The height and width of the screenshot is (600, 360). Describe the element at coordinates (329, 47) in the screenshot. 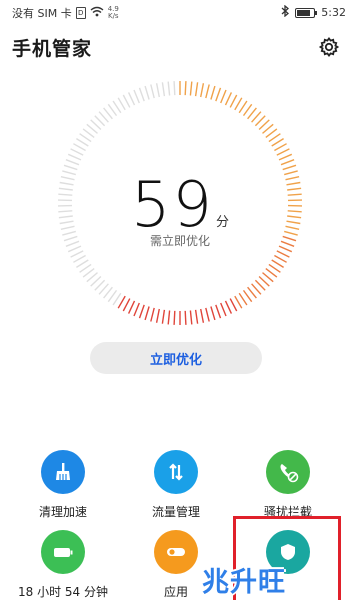

I see `settings-gear-icon` at that location.